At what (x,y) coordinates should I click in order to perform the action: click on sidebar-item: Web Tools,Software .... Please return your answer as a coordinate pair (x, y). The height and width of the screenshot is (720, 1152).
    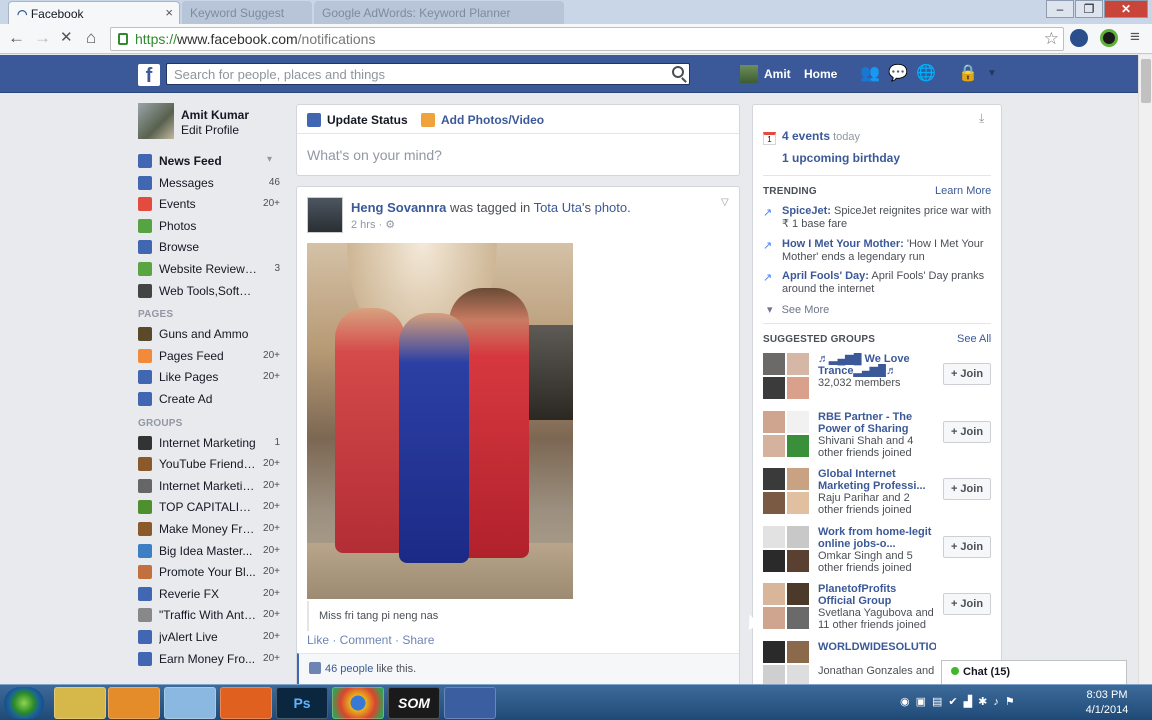
    Looking at the image, I should click on (209, 292).